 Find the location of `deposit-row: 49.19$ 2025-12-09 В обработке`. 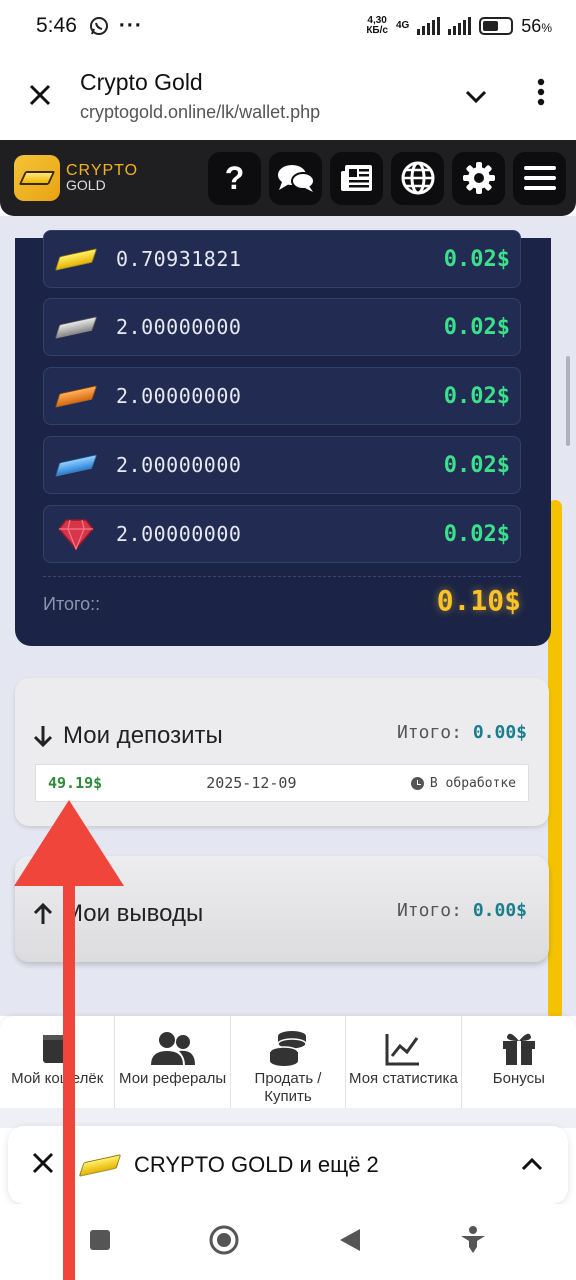

deposit-row: 49.19$ 2025-12-09 В обработке is located at coordinates (282, 783).